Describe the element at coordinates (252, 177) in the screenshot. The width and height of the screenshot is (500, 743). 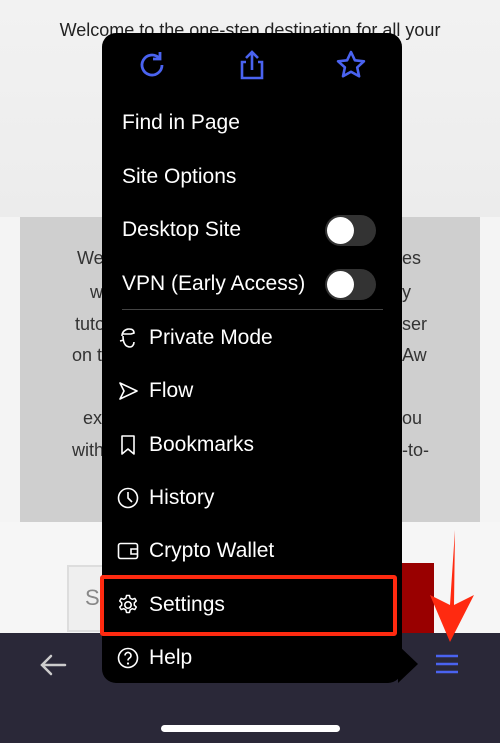
I see `menu-item-site-options: Site Options` at that location.